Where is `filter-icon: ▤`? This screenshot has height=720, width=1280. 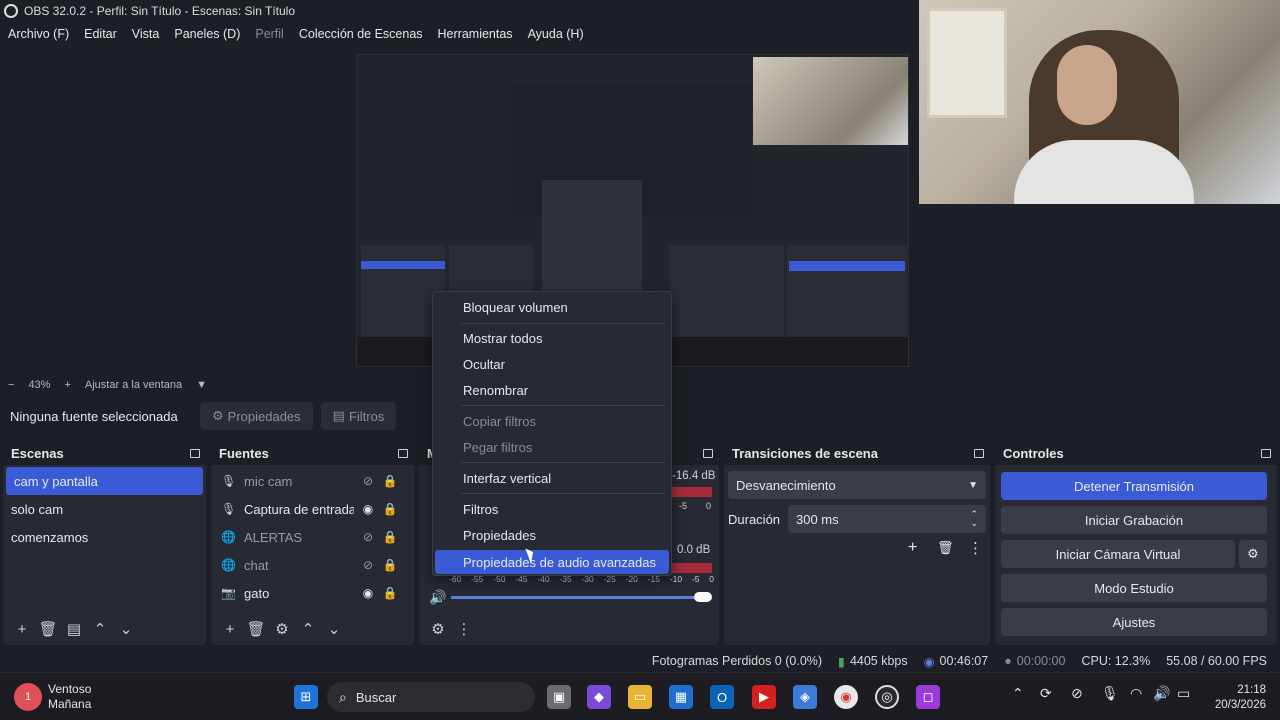 filter-icon: ▤ is located at coordinates (74, 629).